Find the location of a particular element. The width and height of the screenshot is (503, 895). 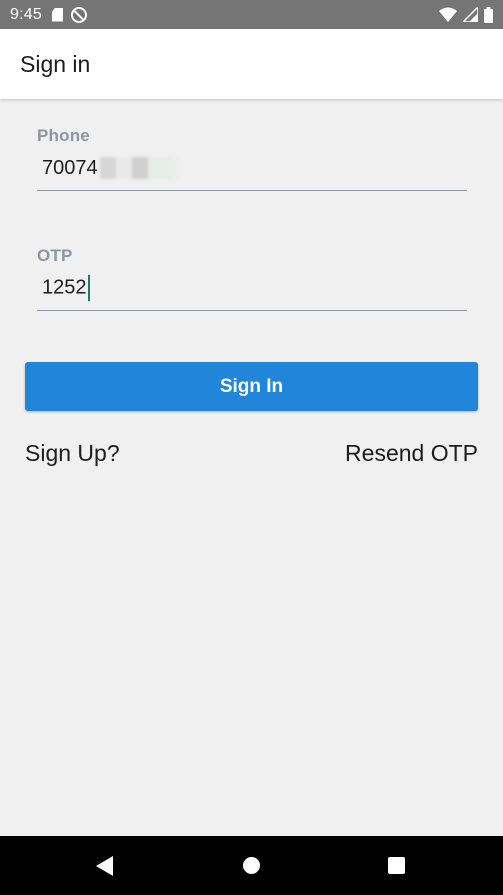

phone-field-group: Phone 70074 is located at coordinates (252, 158).